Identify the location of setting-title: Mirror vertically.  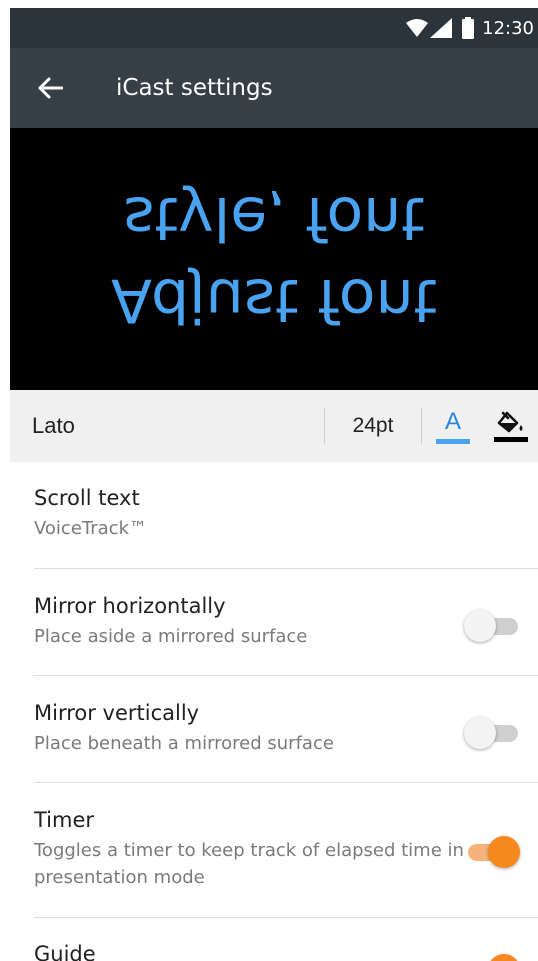
(117, 713).